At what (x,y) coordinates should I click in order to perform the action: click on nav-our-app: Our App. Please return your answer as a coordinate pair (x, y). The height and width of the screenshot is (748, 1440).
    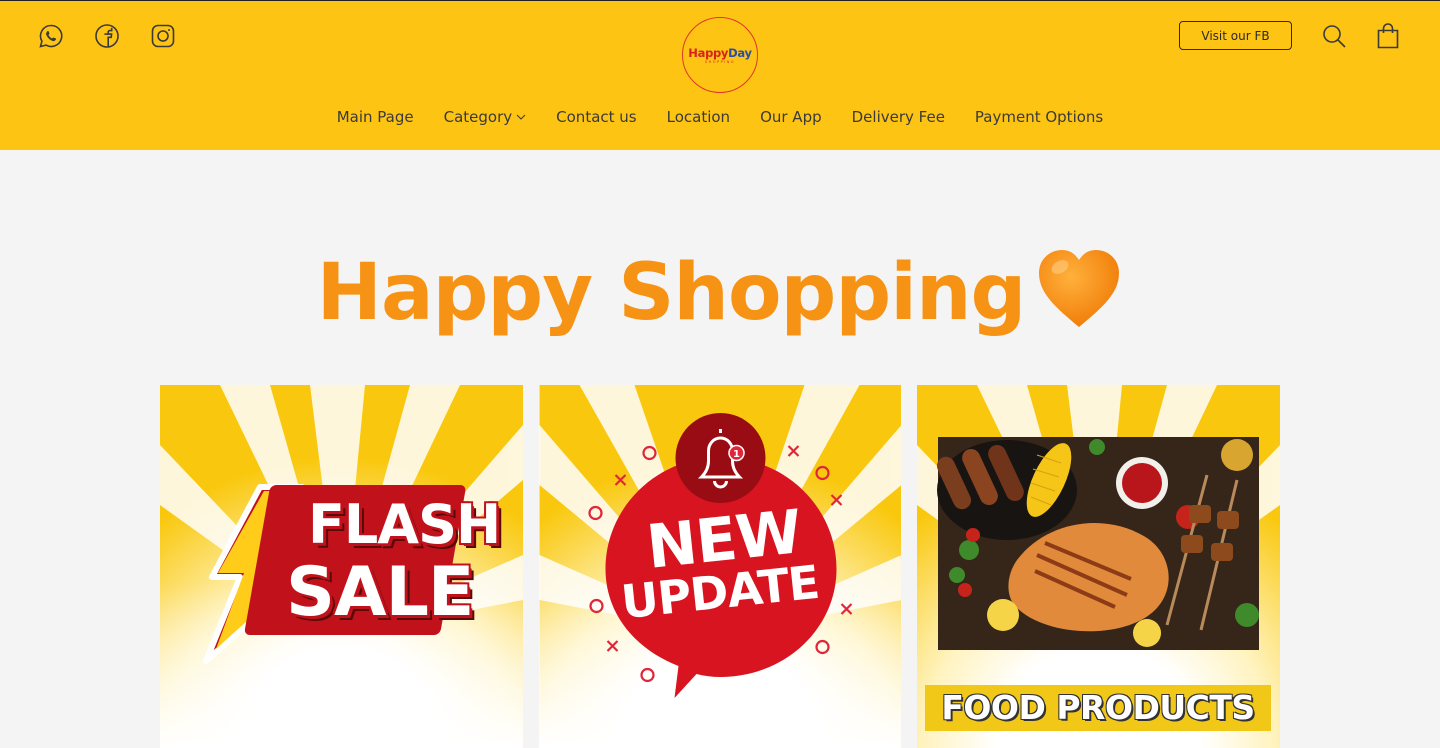
    Looking at the image, I should click on (791, 117).